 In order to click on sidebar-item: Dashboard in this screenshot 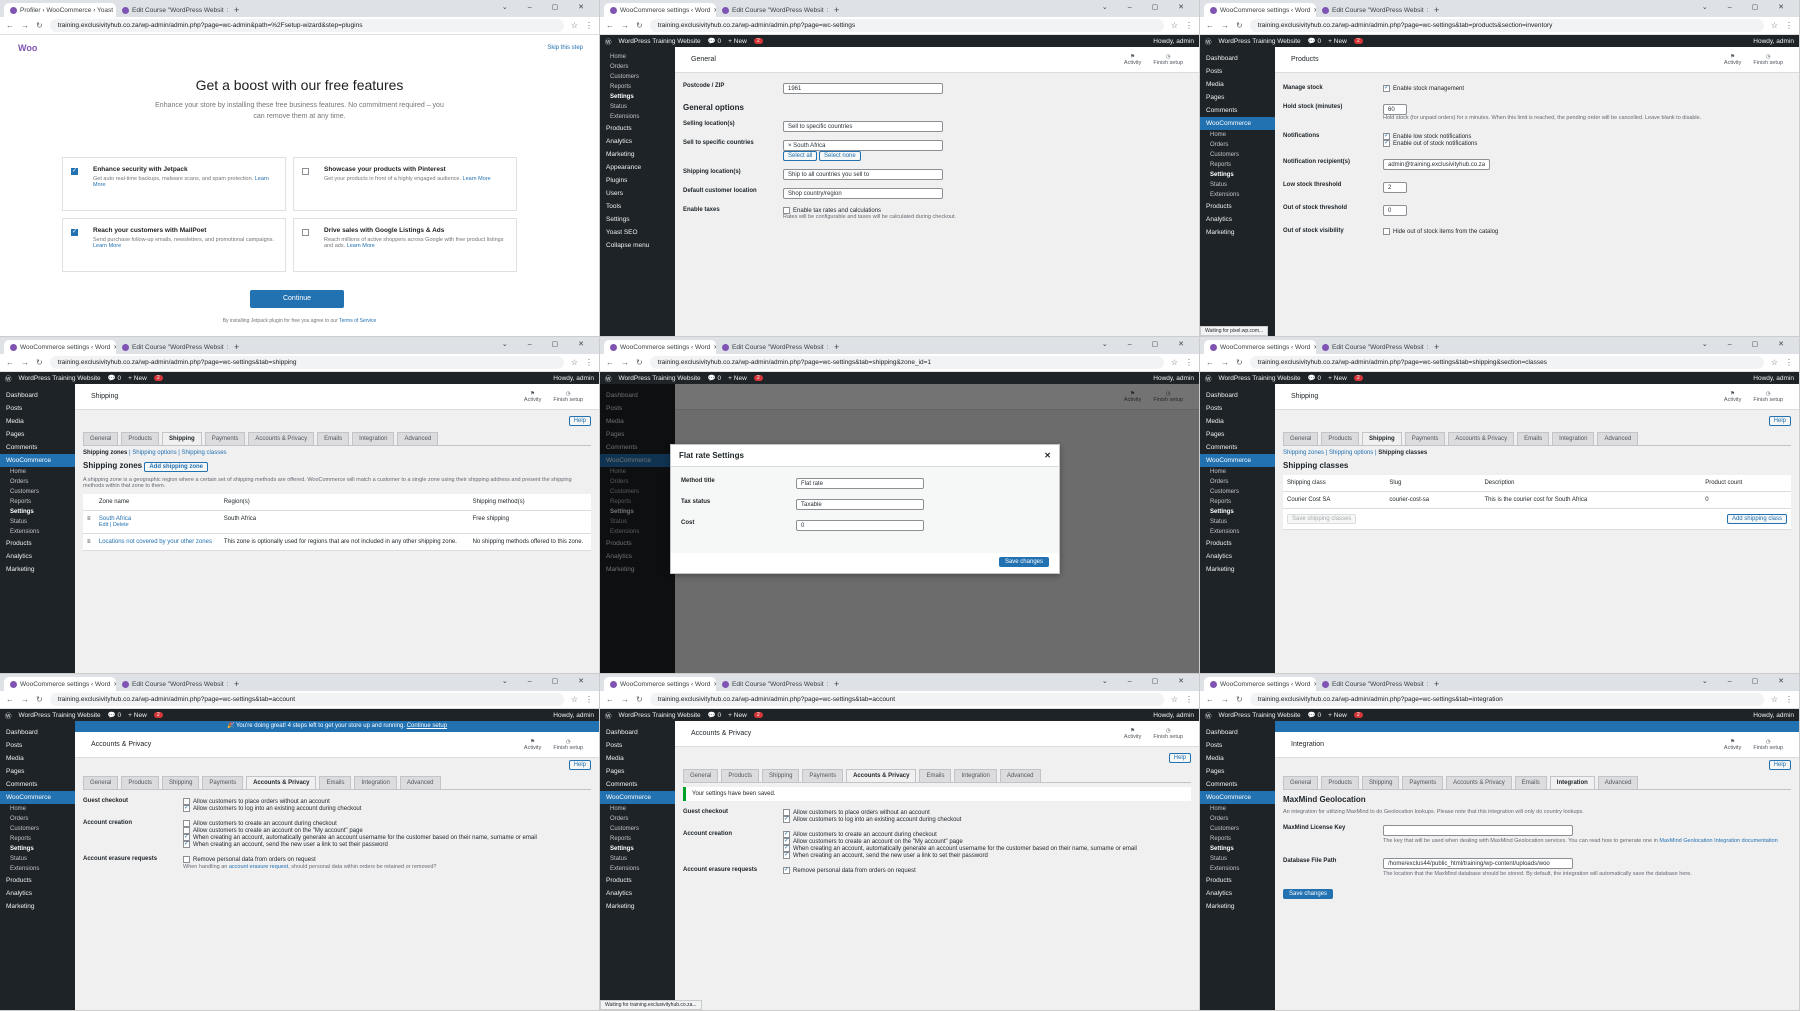, I will do `click(1237, 58)`.